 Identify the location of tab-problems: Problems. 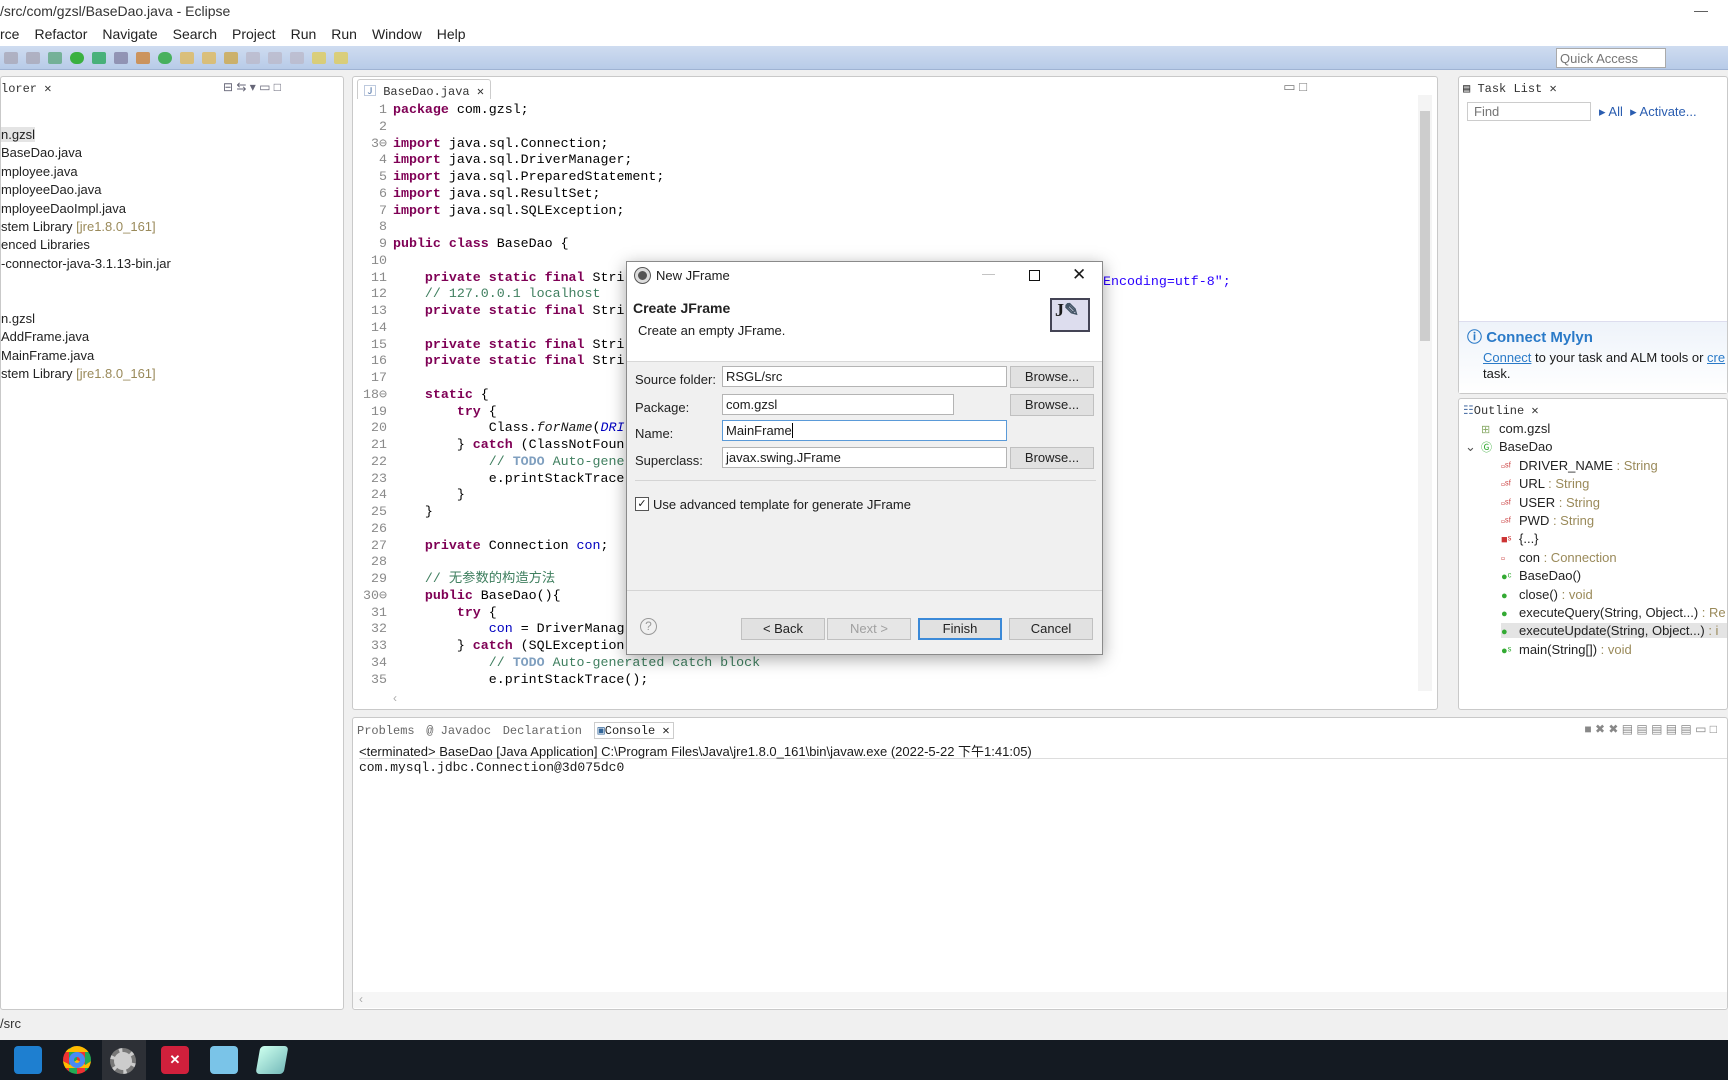
(386, 731).